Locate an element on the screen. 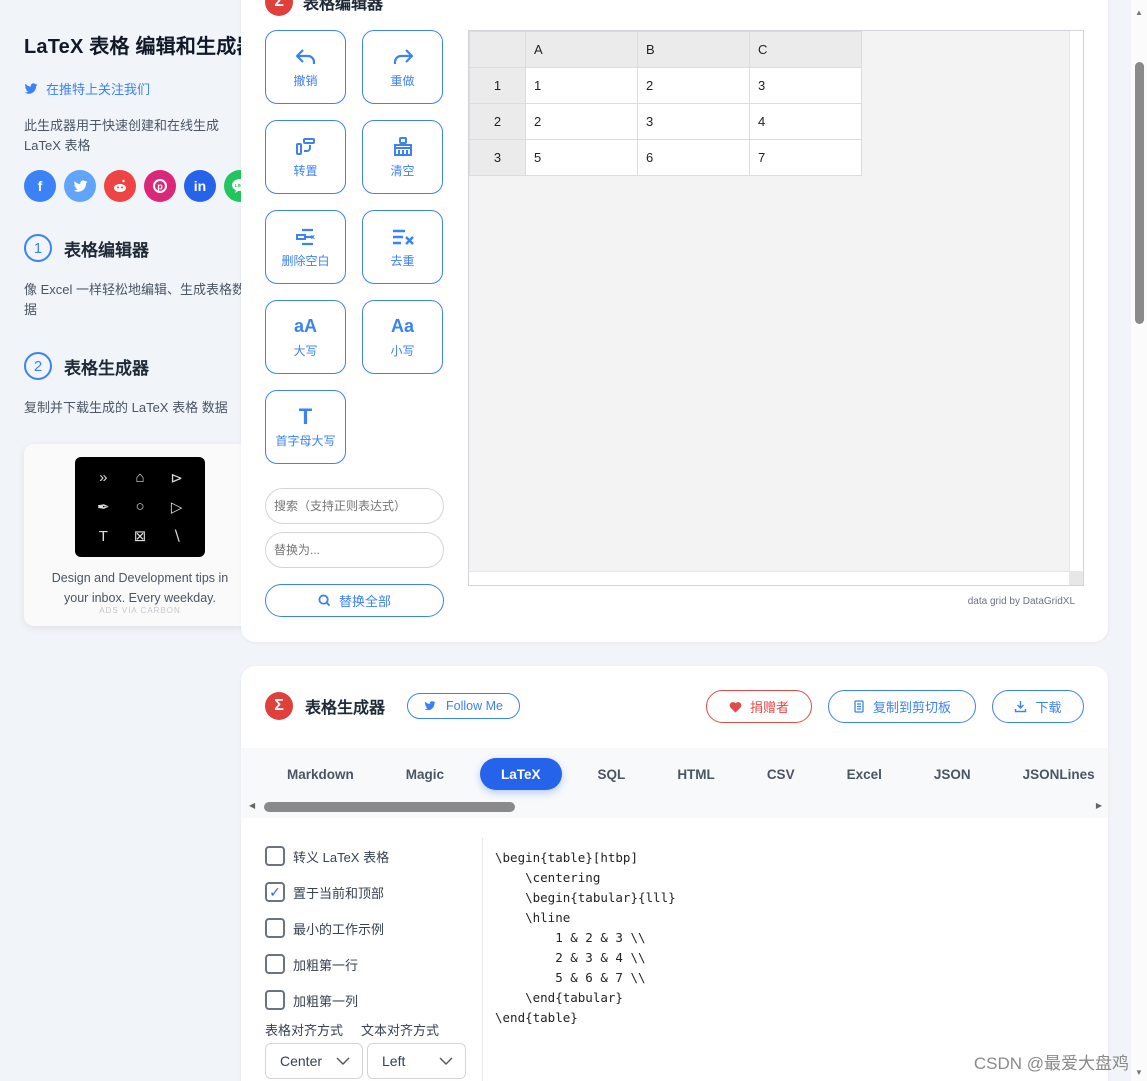 The width and height of the screenshot is (1147, 1081). pinterest-share-button: p is located at coordinates (160, 186).